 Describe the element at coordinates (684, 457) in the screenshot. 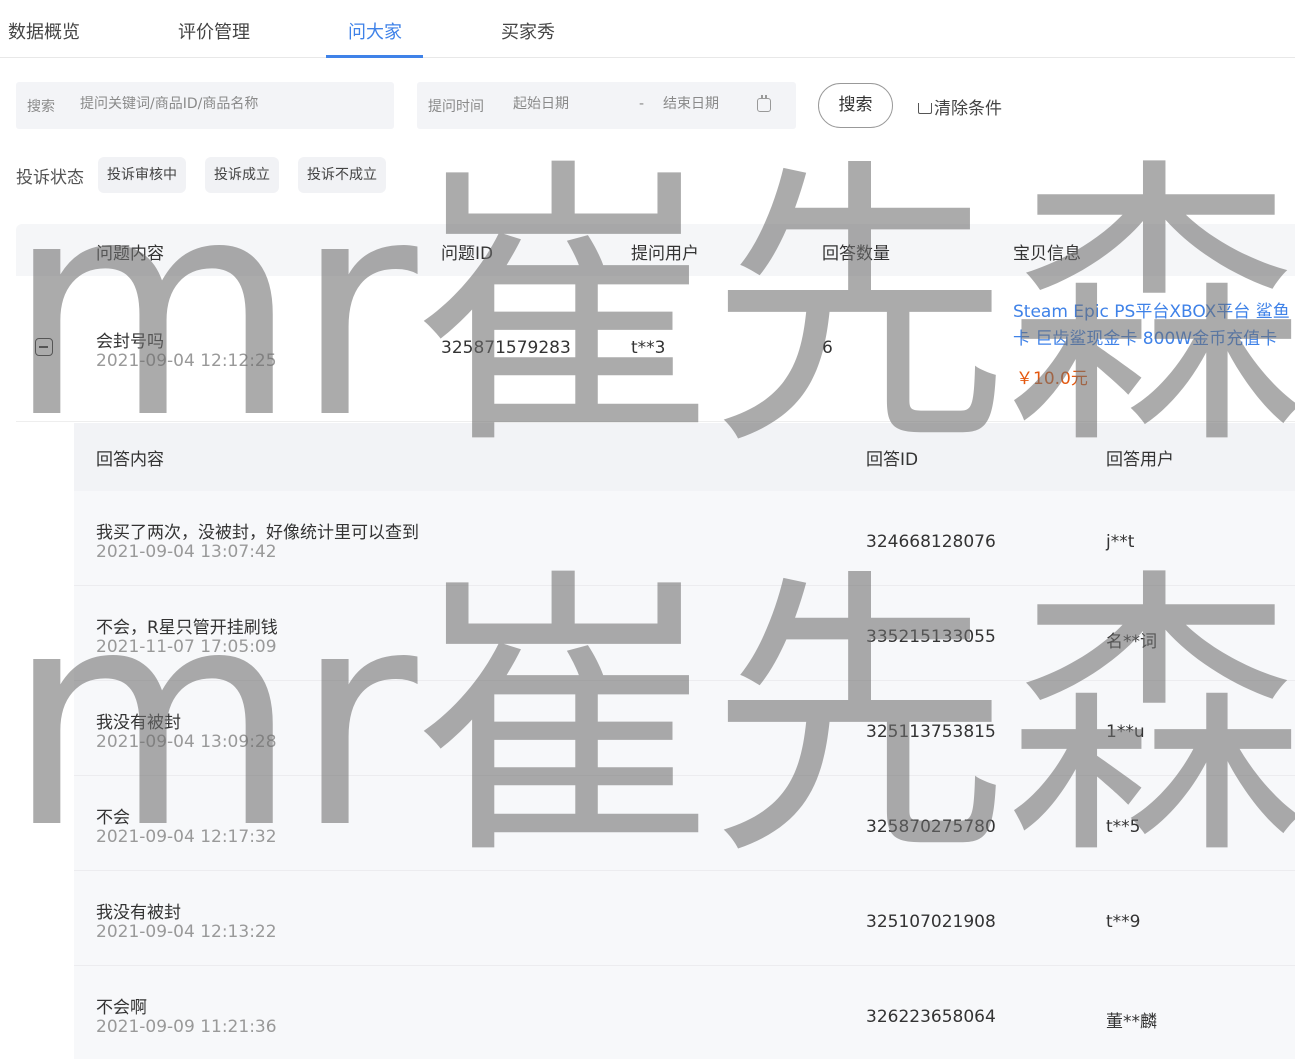

I see `answer-table-header: 回答内容 回答ID 回答用户` at that location.